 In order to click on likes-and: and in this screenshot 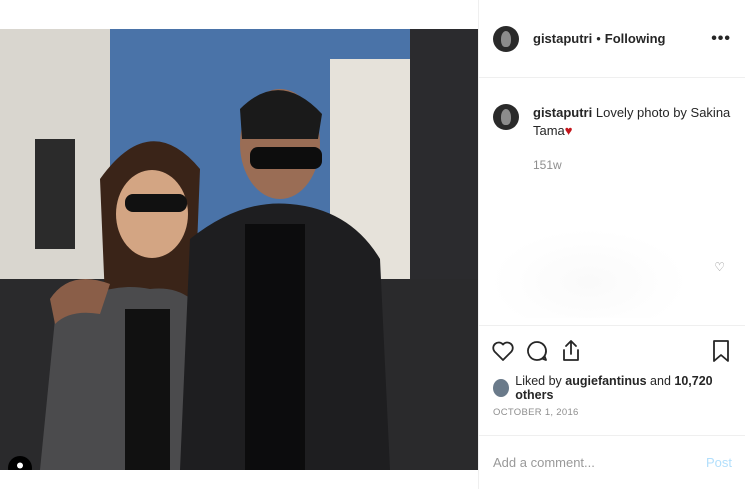, I will do `click(660, 381)`.